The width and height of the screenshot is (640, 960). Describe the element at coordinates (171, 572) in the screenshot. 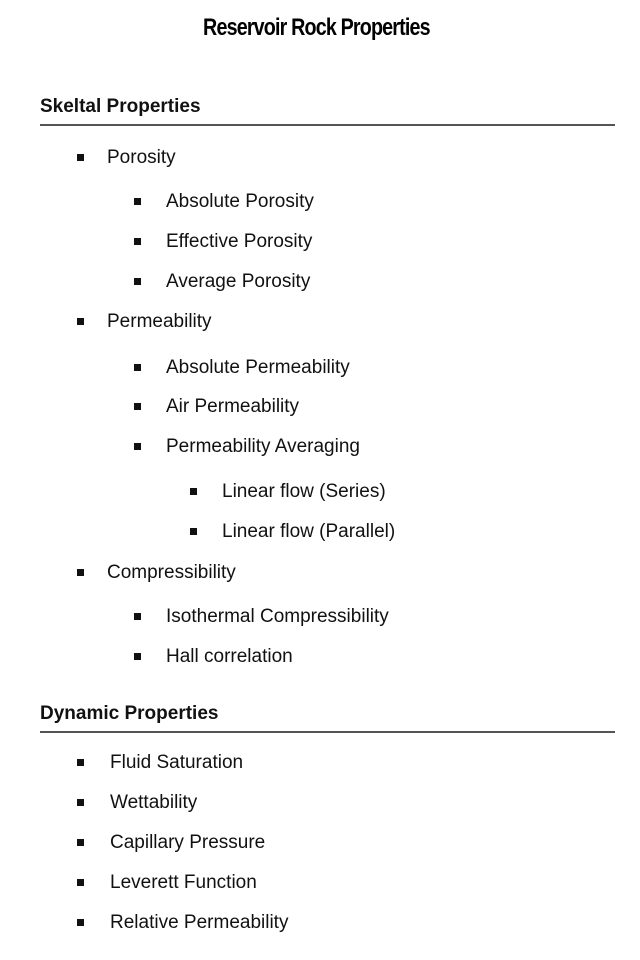

I see `list-item-label: Compressibility` at that location.